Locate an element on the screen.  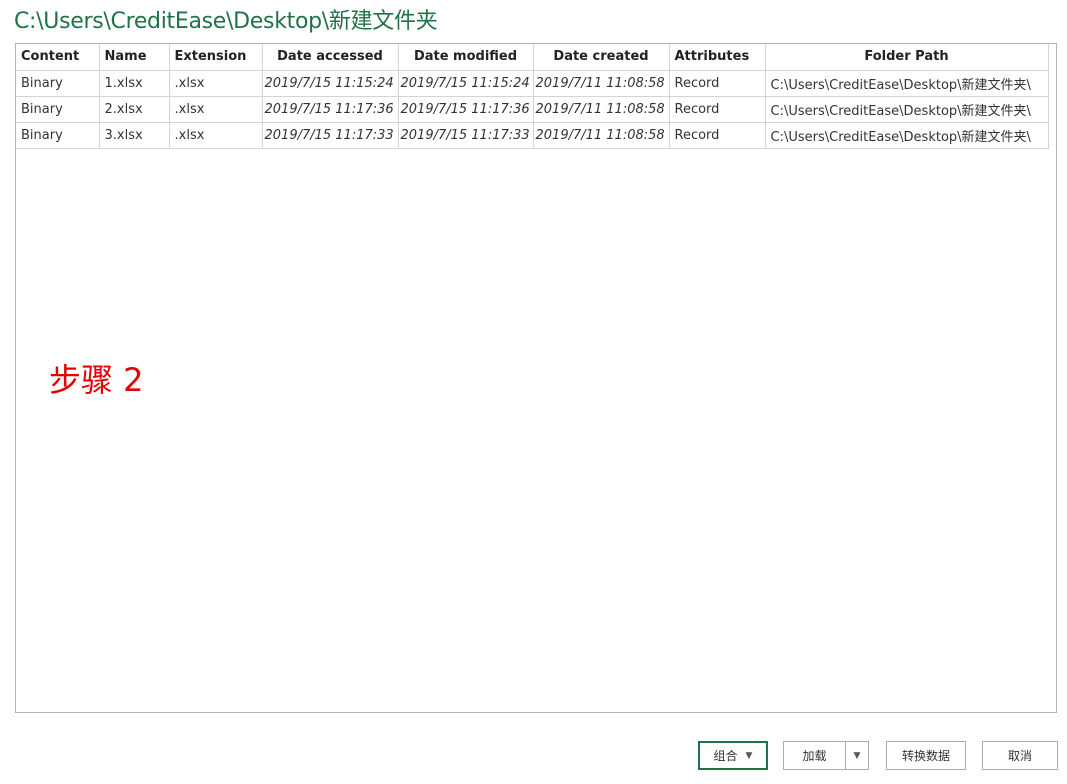
column-header-extension: Extension is located at coordinates (215, 57).